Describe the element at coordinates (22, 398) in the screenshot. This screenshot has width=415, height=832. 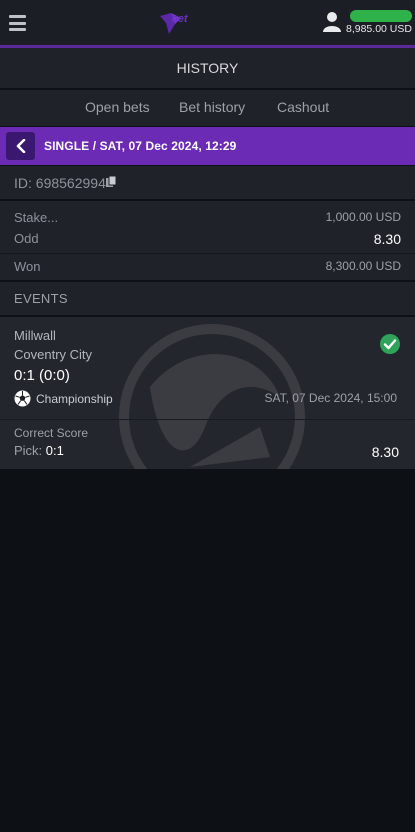
I see `football-icon` at that location.